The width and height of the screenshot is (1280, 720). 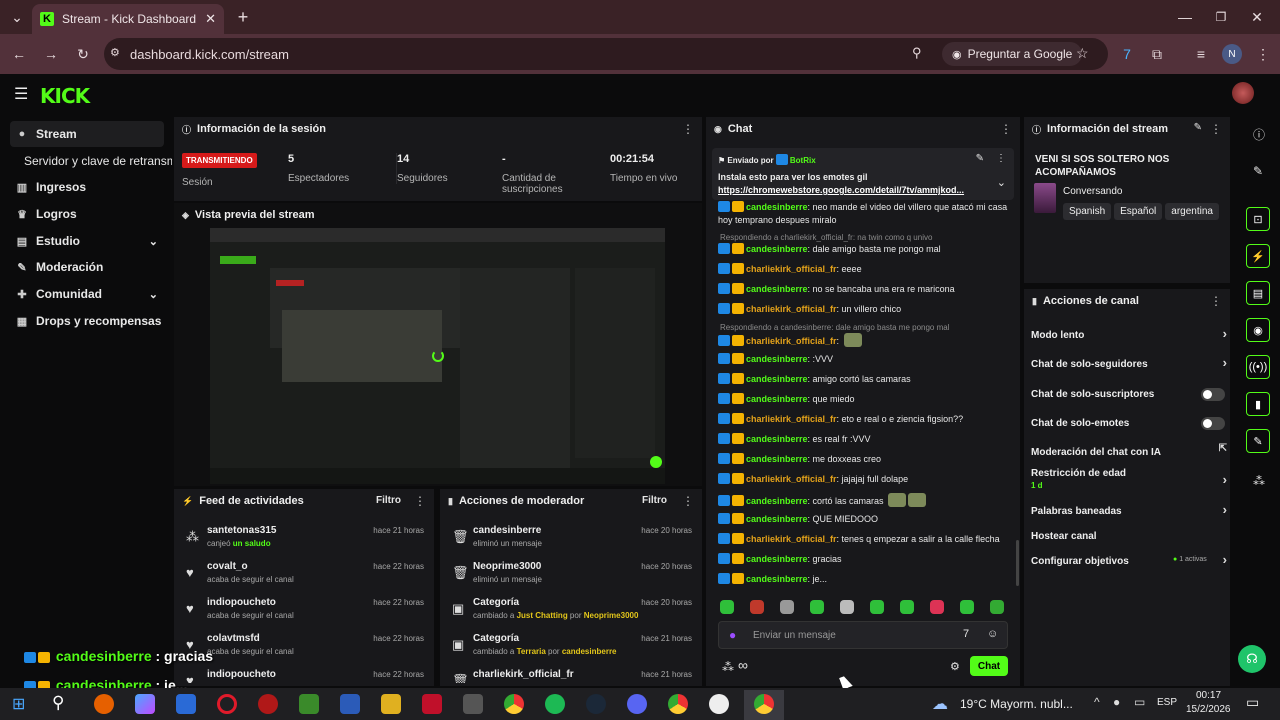 What do you see at coordinates (1232, 54) in the screenshot?
I see `profile-avatar: N` at bounding box center [1232, 54].